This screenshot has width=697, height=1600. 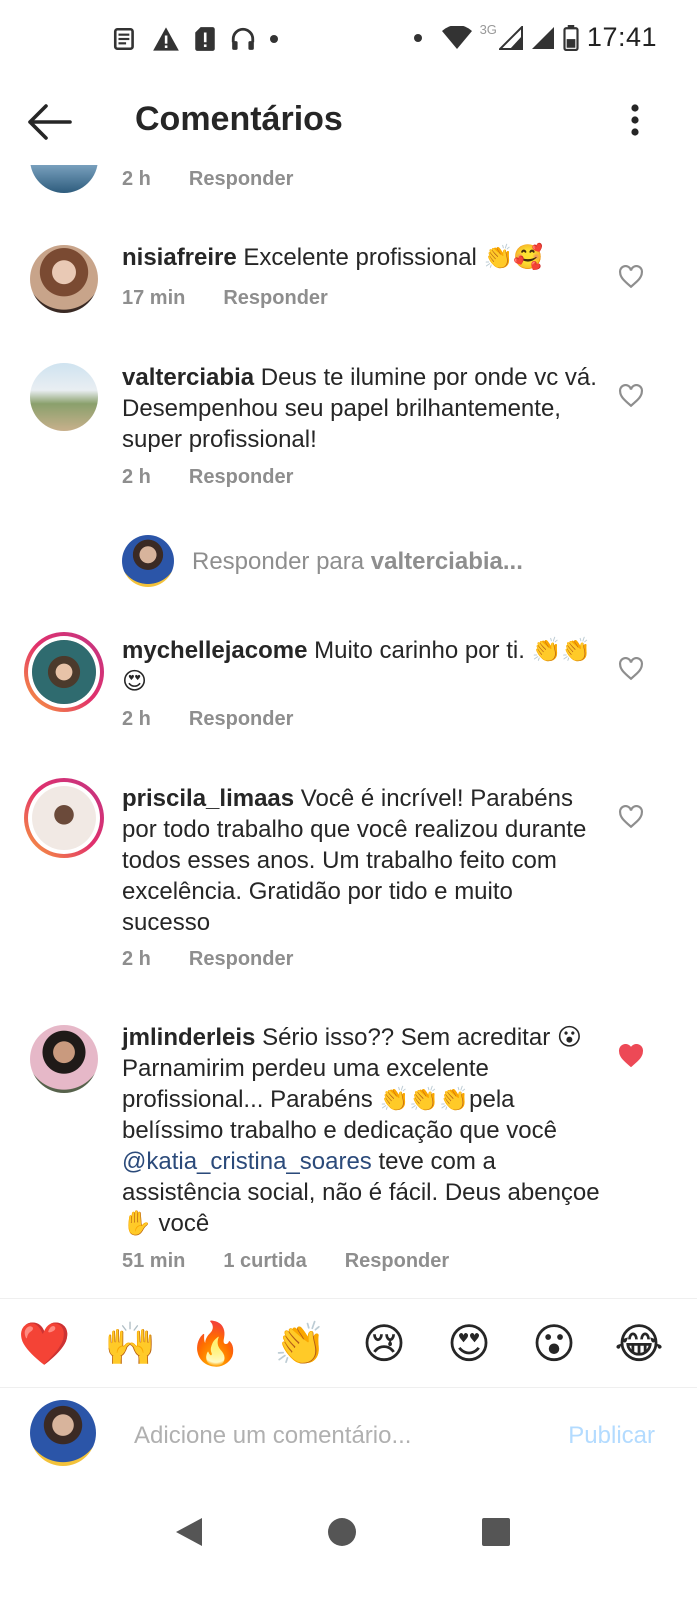 I want to click on comment-time: 51 min, so click(x=154, y=1261).